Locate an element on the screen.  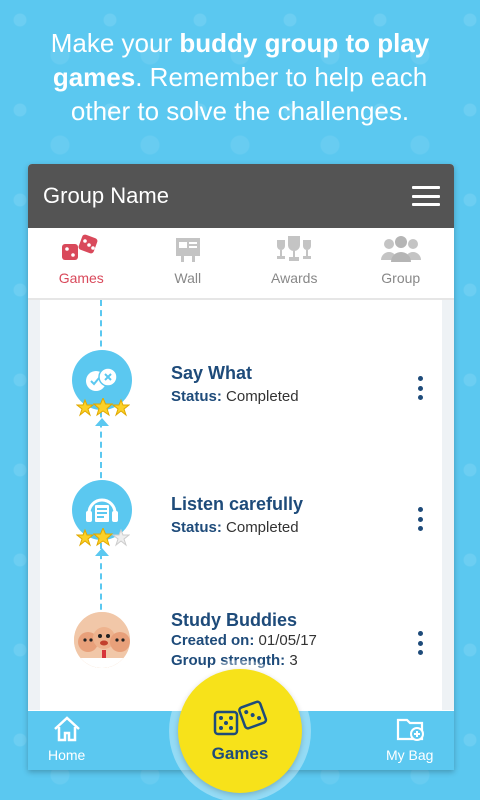
tab-games-label: Games is located at coordinates (81, 278).